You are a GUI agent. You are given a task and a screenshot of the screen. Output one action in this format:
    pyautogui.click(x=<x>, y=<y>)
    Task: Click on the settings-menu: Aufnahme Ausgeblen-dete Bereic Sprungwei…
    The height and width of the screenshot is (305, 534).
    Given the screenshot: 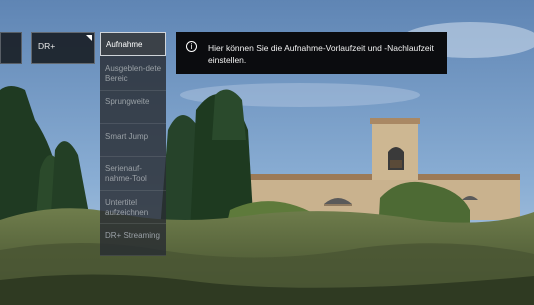 What is the action you would take?
    pyautogui.click(x=133, y=144)
    